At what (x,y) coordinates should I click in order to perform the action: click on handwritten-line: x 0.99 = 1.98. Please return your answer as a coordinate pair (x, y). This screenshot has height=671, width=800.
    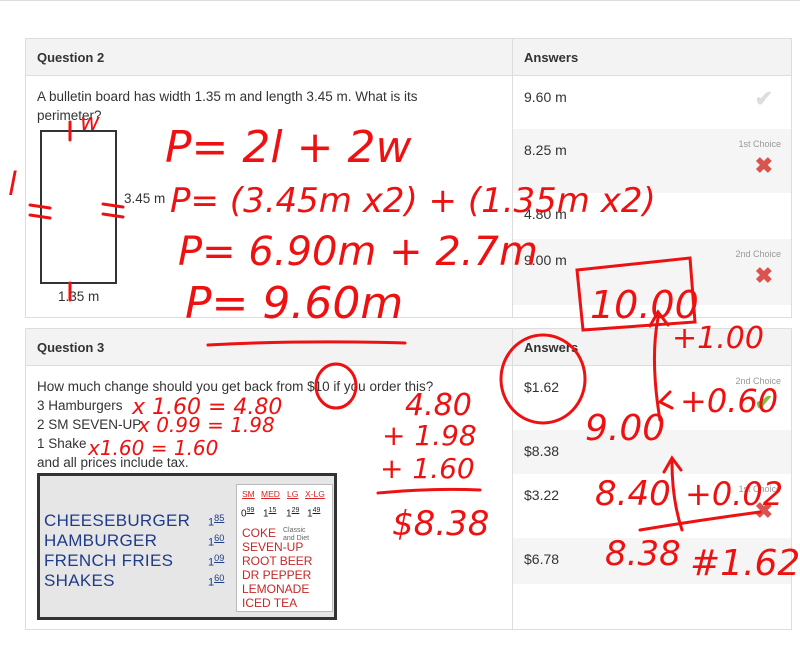
    Looking at the image, I should click on (206, 425).